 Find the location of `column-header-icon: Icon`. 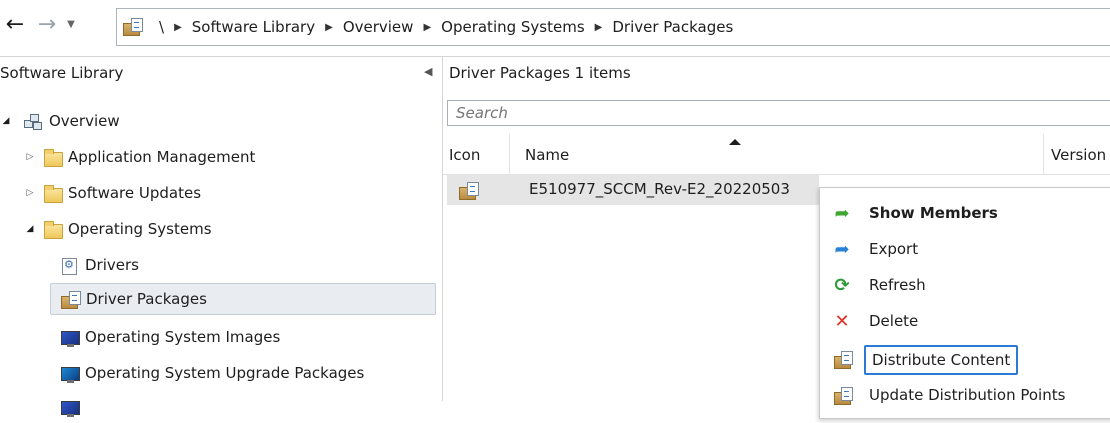

column-header-icon: Icon is located at coordinates (464, 155).